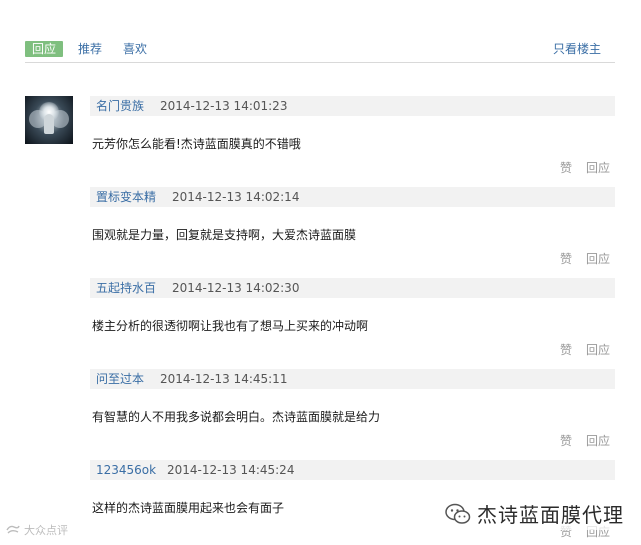 The height and width of the screenshot is (545, 641). Describe the element at coordinates (196, 144) in the screenshot. I see `comment-text: 元芳你怎么能看!杰诗蓝面膜真的不错哦` at that location.